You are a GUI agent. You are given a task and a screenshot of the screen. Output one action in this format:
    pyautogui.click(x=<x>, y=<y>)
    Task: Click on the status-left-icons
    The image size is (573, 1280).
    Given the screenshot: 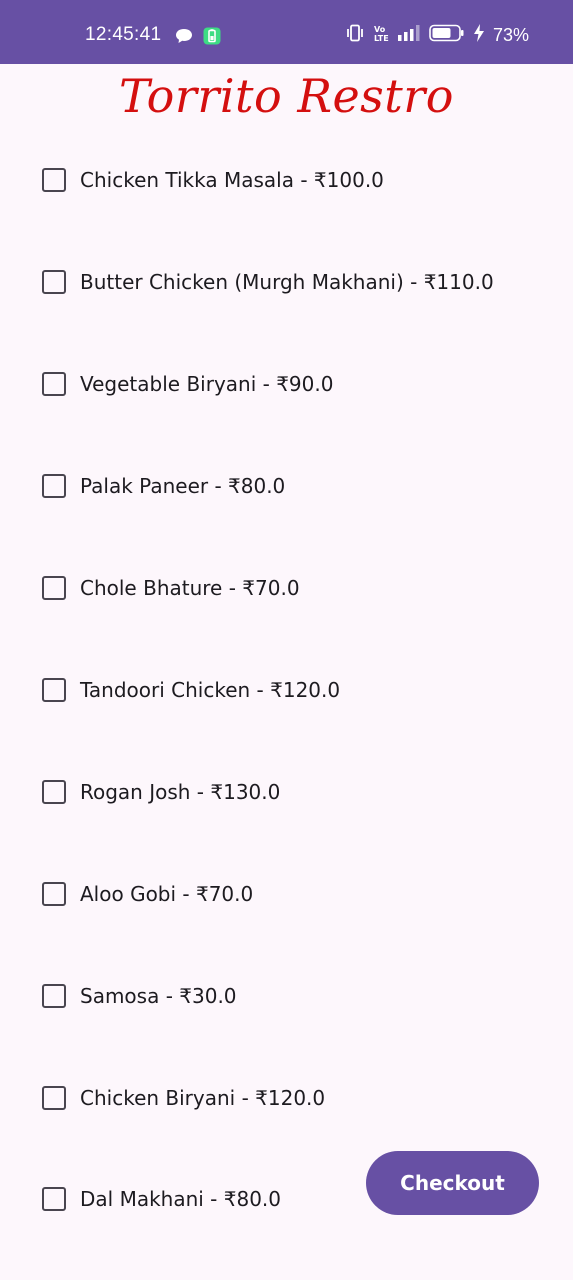 What is the action you would take?
    pyautogui.click(x=198, y=38)
    